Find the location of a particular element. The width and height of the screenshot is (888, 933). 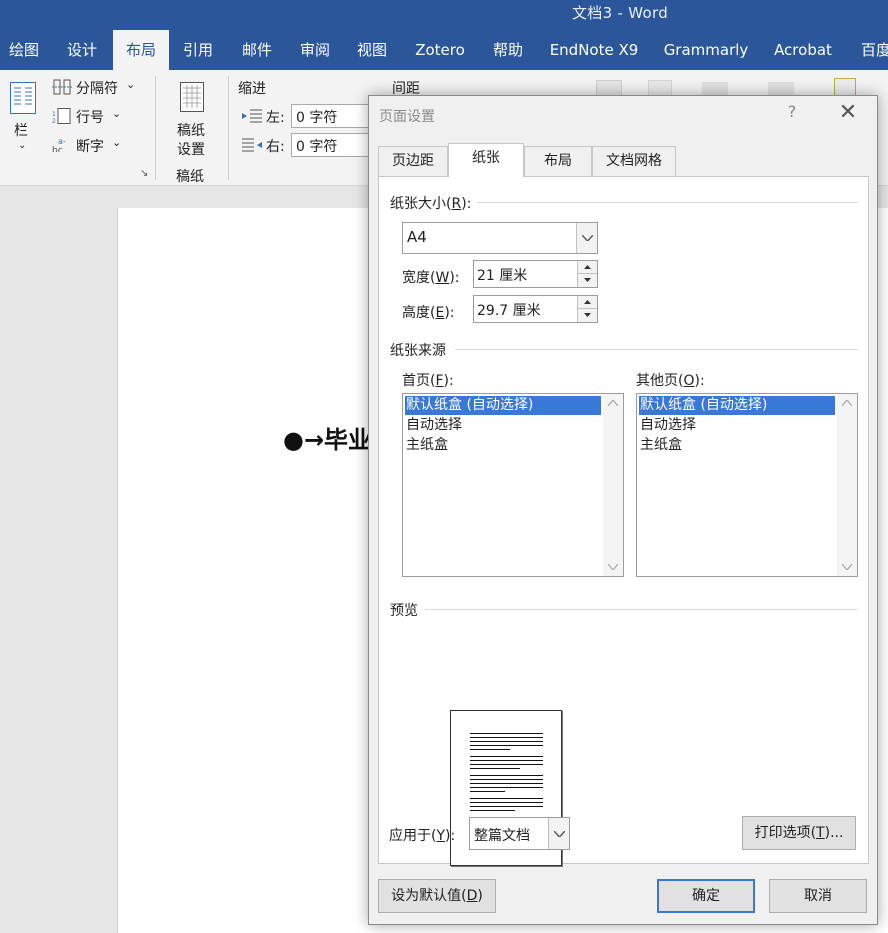

tab-grammarly: Grammarly is located at coordinates (706, 50).